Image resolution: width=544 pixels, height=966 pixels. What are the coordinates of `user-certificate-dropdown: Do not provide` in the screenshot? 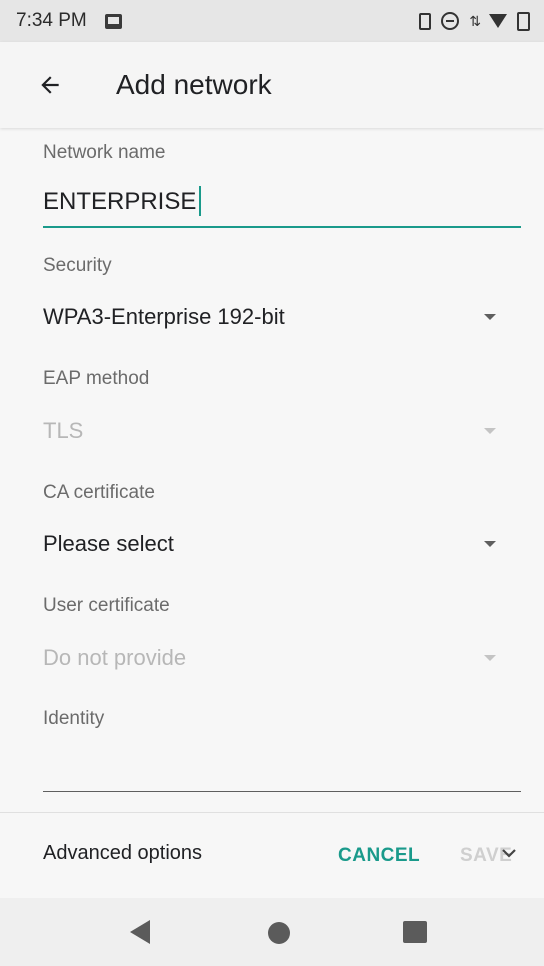 It's located at (282, 659).